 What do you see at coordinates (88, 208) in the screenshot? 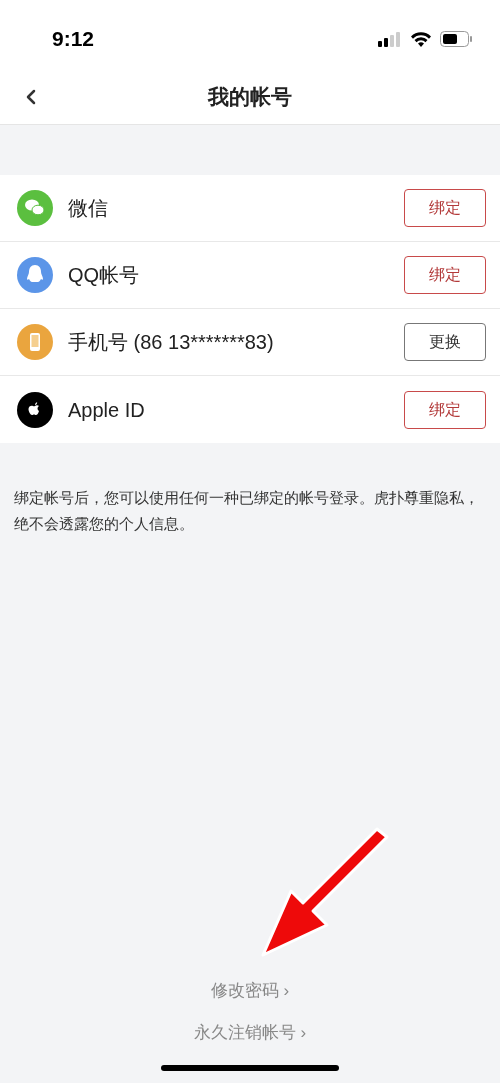
I see `account-name: 微信` at bounding box center [88, 208].